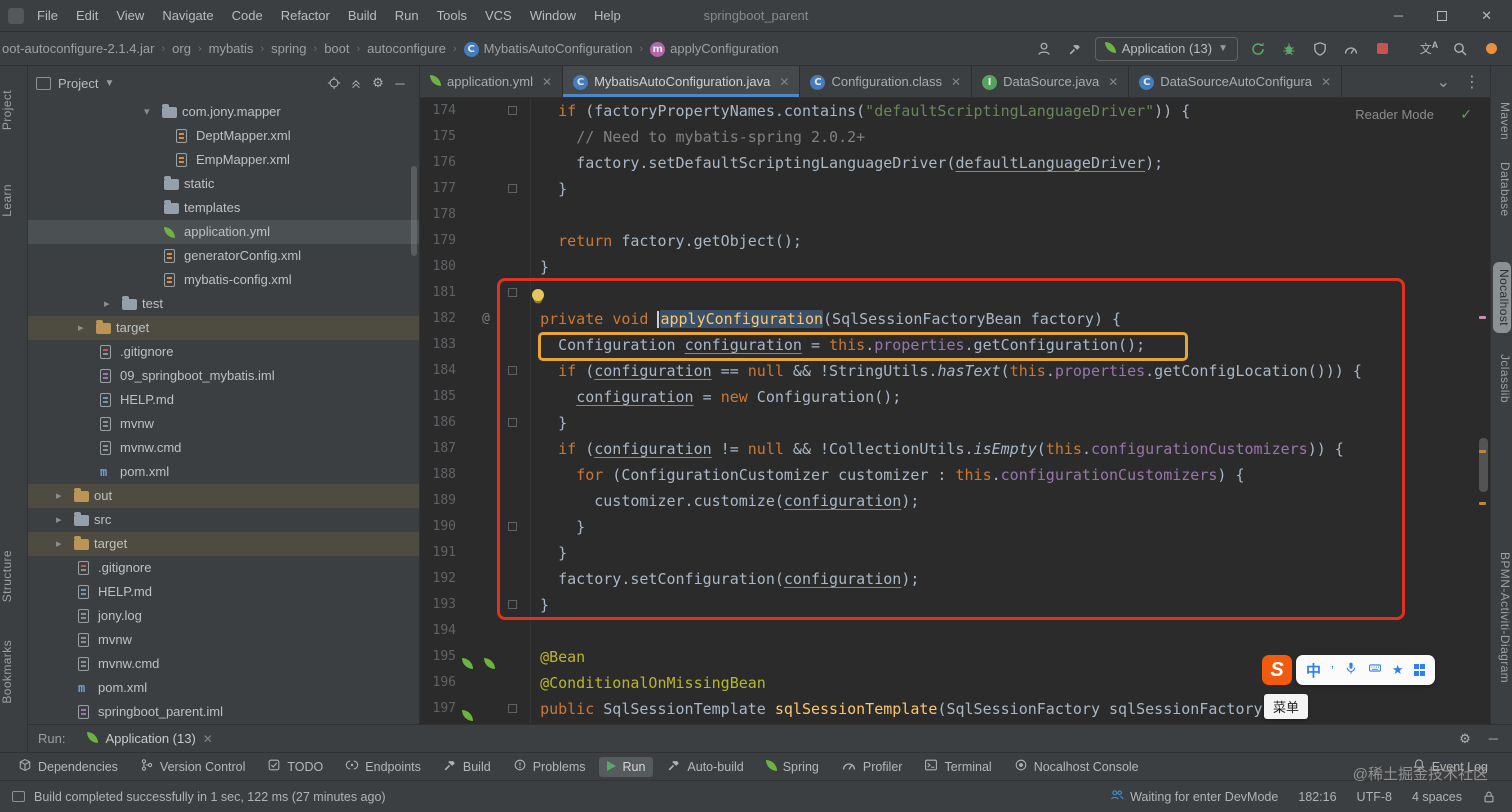 The height and width of the screenshot is (812, 1512). What do you see at coordinates (362, 15) in the screenshot?
I see `menu-item-build: Build` at bounding box center [362, 15].